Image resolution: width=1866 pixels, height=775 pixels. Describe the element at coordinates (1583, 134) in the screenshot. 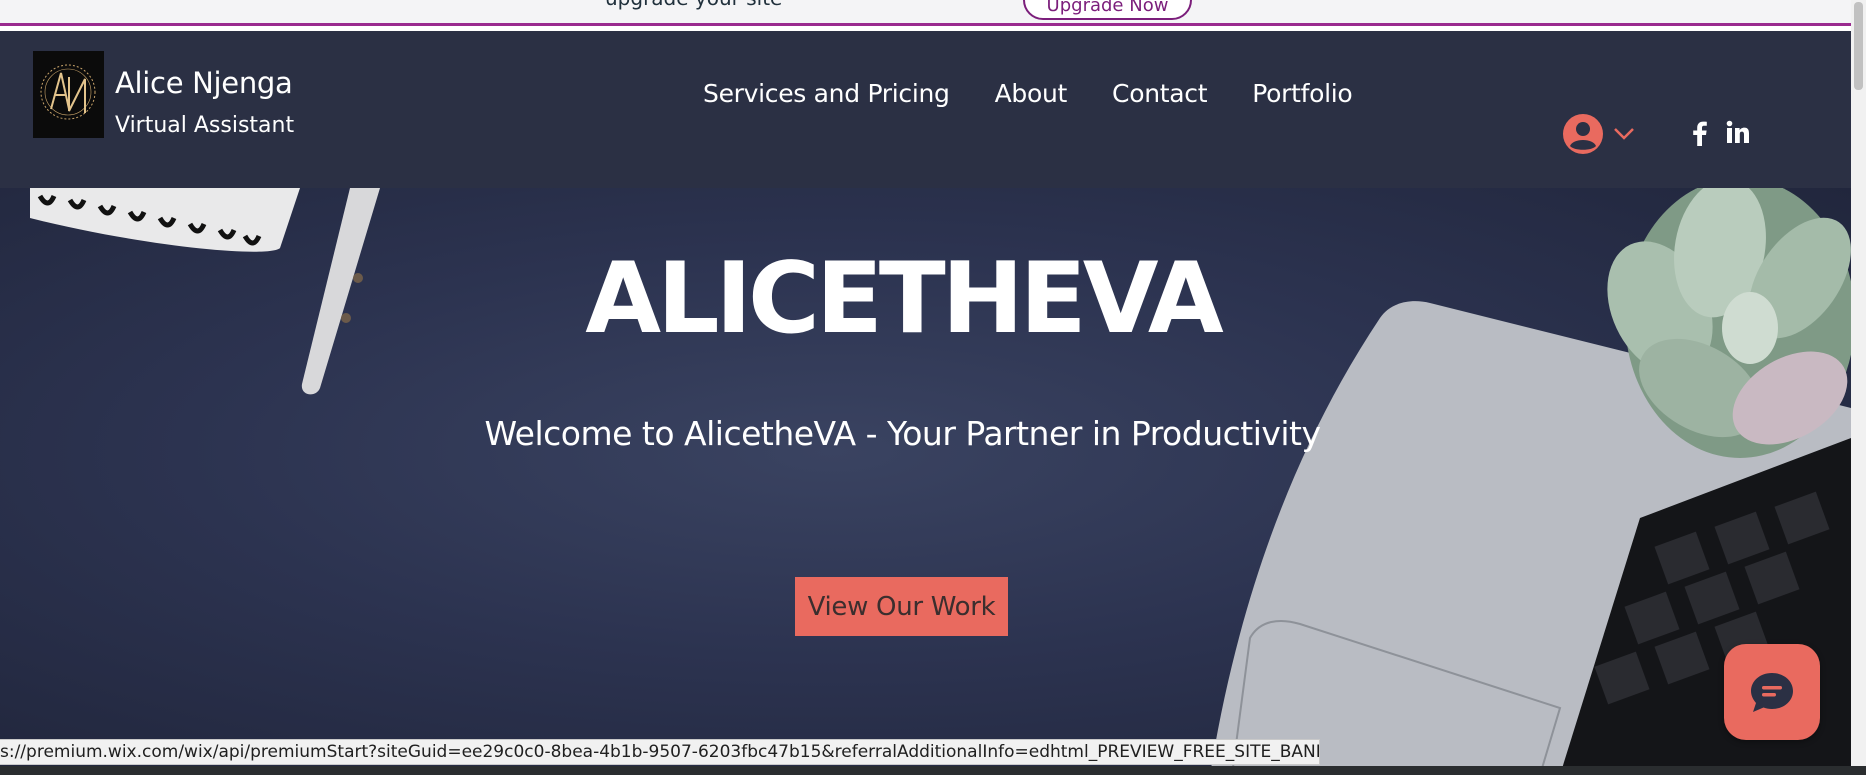

I see `account-circle-icon` at that location.